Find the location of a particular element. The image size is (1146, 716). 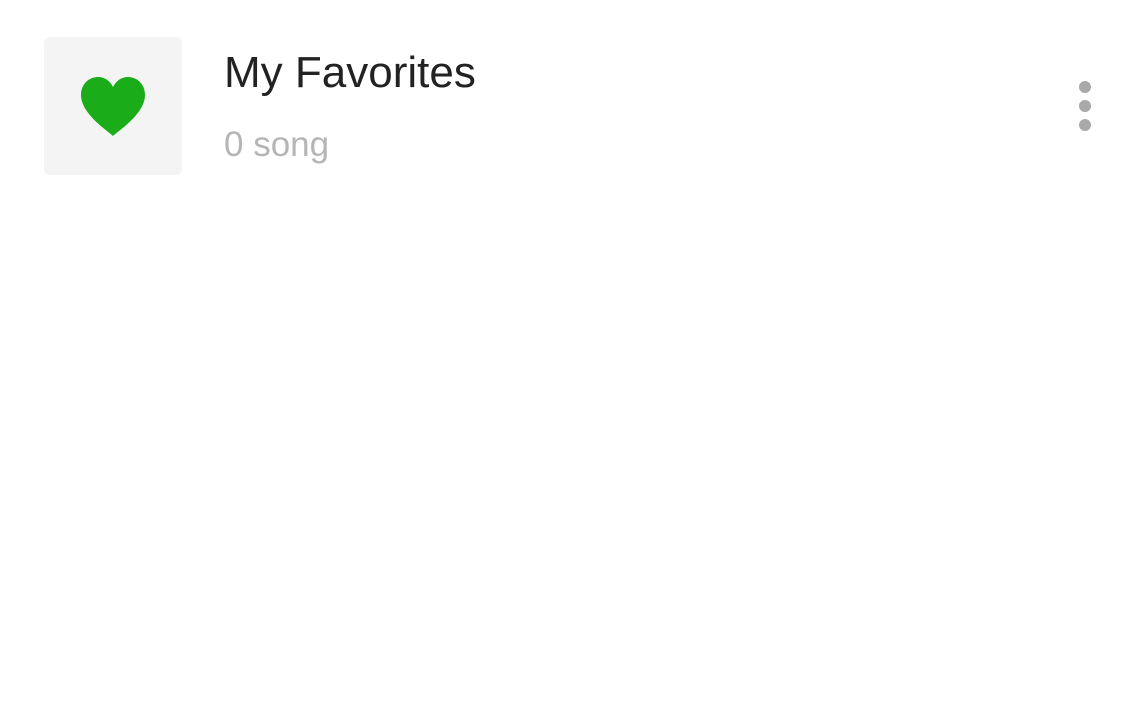

more-options-button is located at coordinates (1085, 106).